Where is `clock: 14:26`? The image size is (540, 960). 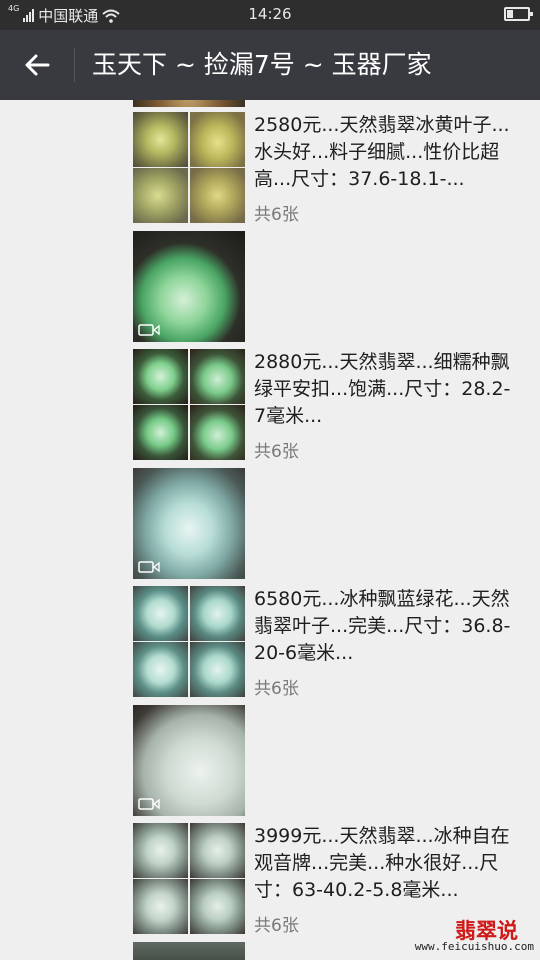
clock: 14:26 is located at coordinates (270, 14).